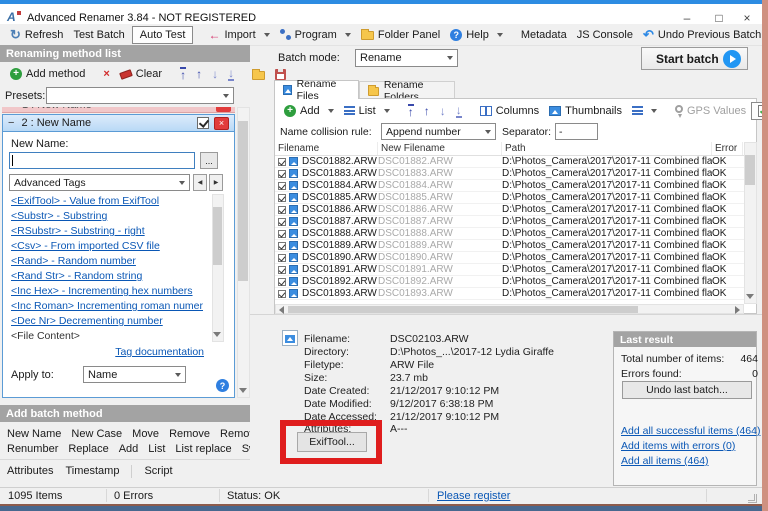 The image size is (768, 511). What do you see at coordinates (585, 111) in the screenshot?
I see `thumbnails-button: Thumbnails` at bounding box center [585, 111].